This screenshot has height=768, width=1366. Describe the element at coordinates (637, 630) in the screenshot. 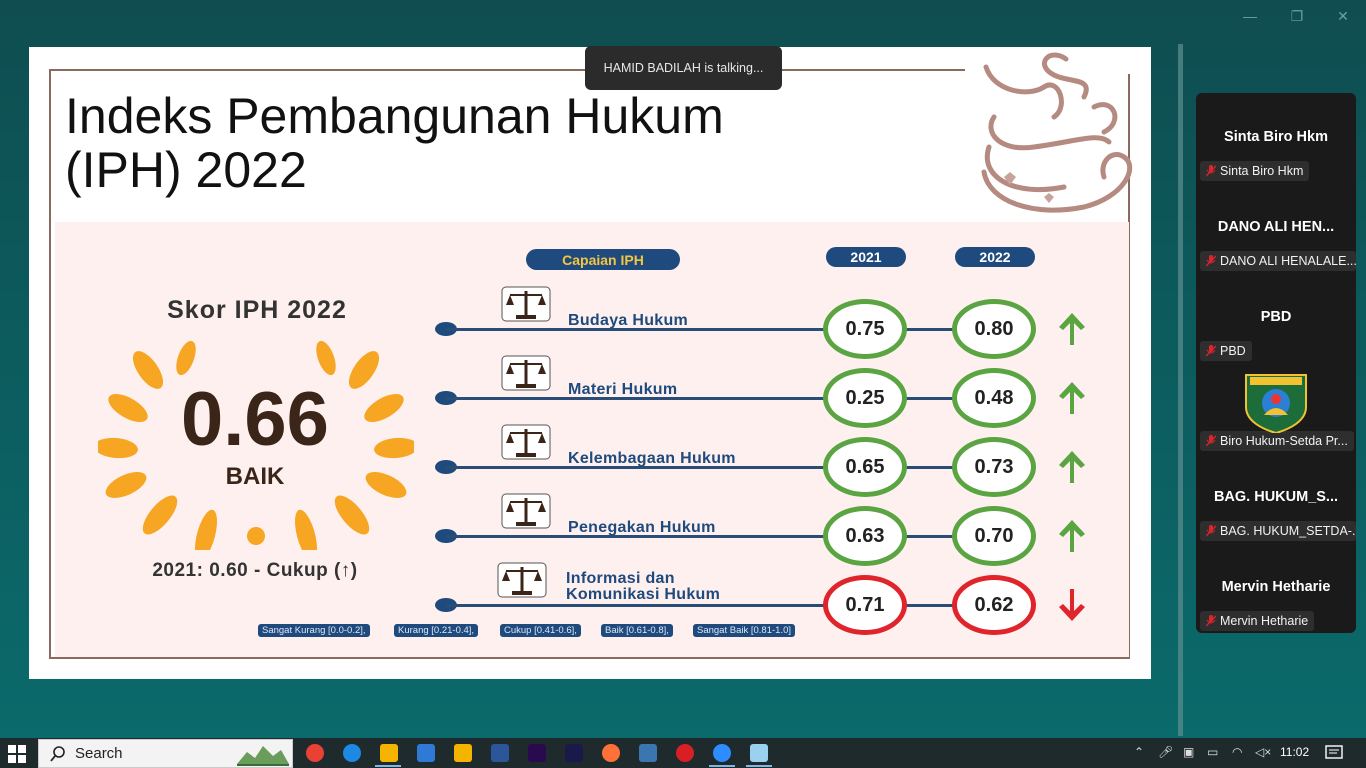

I see `legend-item: Baik [0.61-0.8],` at that location.